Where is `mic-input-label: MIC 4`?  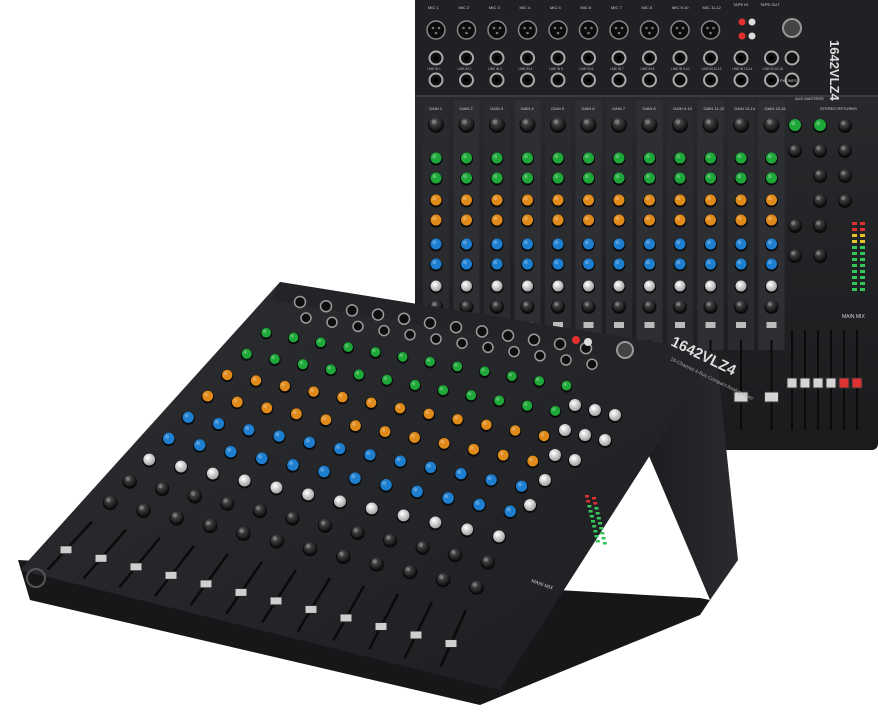 mic-input-label: MIC 4 is located at coordinates (525, 7).